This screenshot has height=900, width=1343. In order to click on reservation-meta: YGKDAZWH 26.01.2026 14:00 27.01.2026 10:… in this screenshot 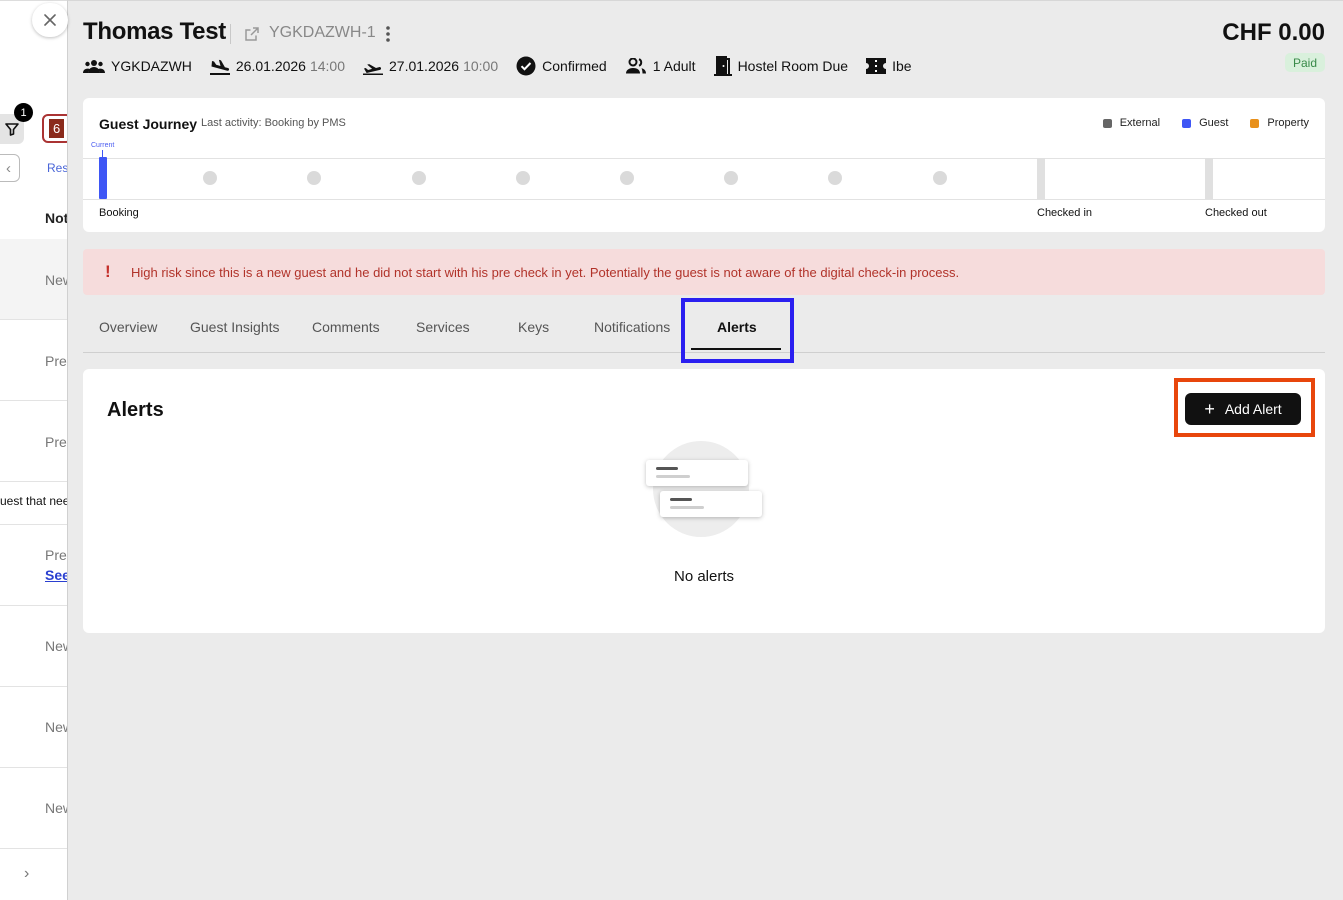, I will do `click(506, 66)`.